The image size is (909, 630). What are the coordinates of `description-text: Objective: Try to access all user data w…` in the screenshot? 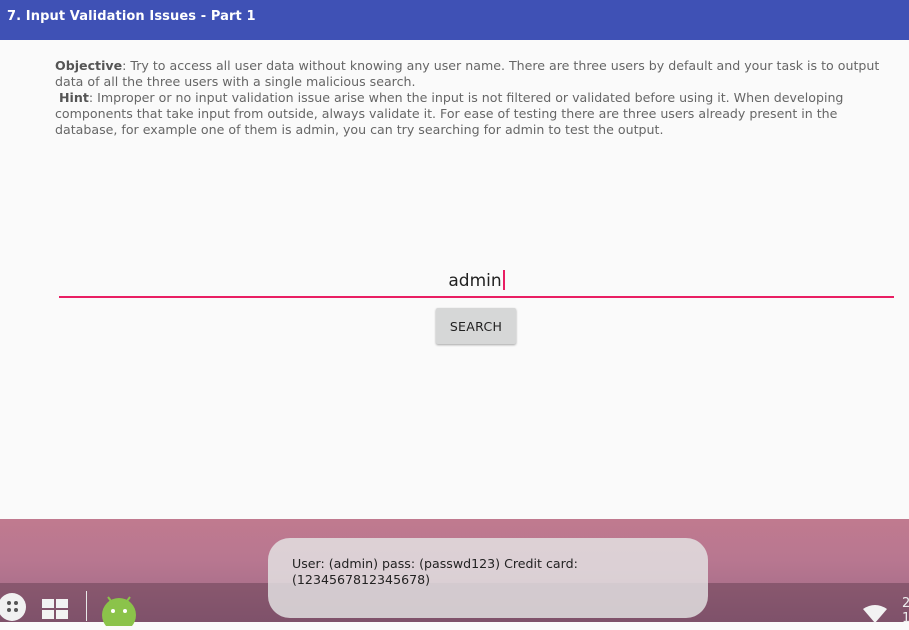 It's located at (477, 98).